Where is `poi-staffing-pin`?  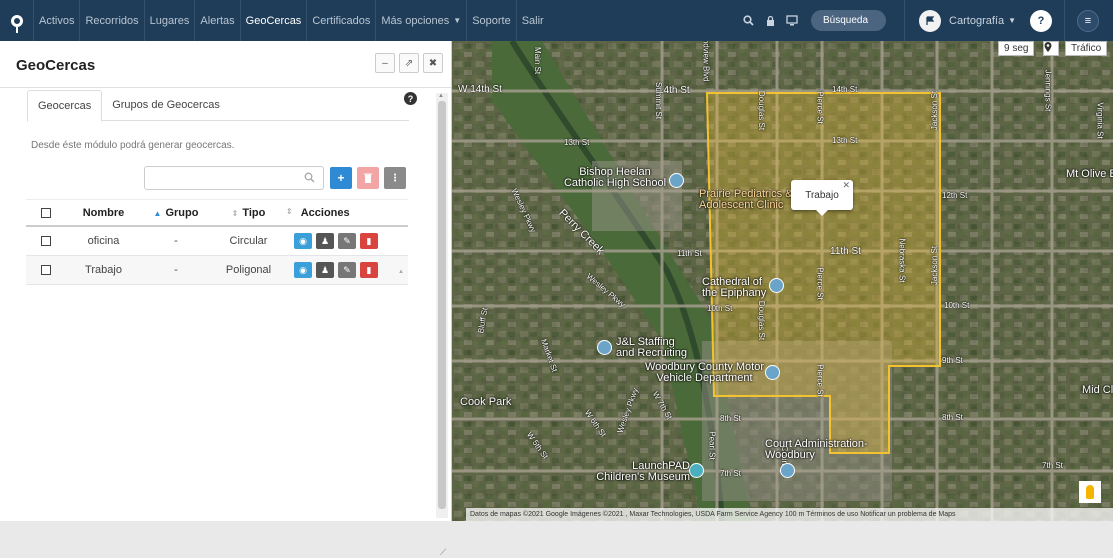
poi-staffing-pin is located at coordinates (604, 347).